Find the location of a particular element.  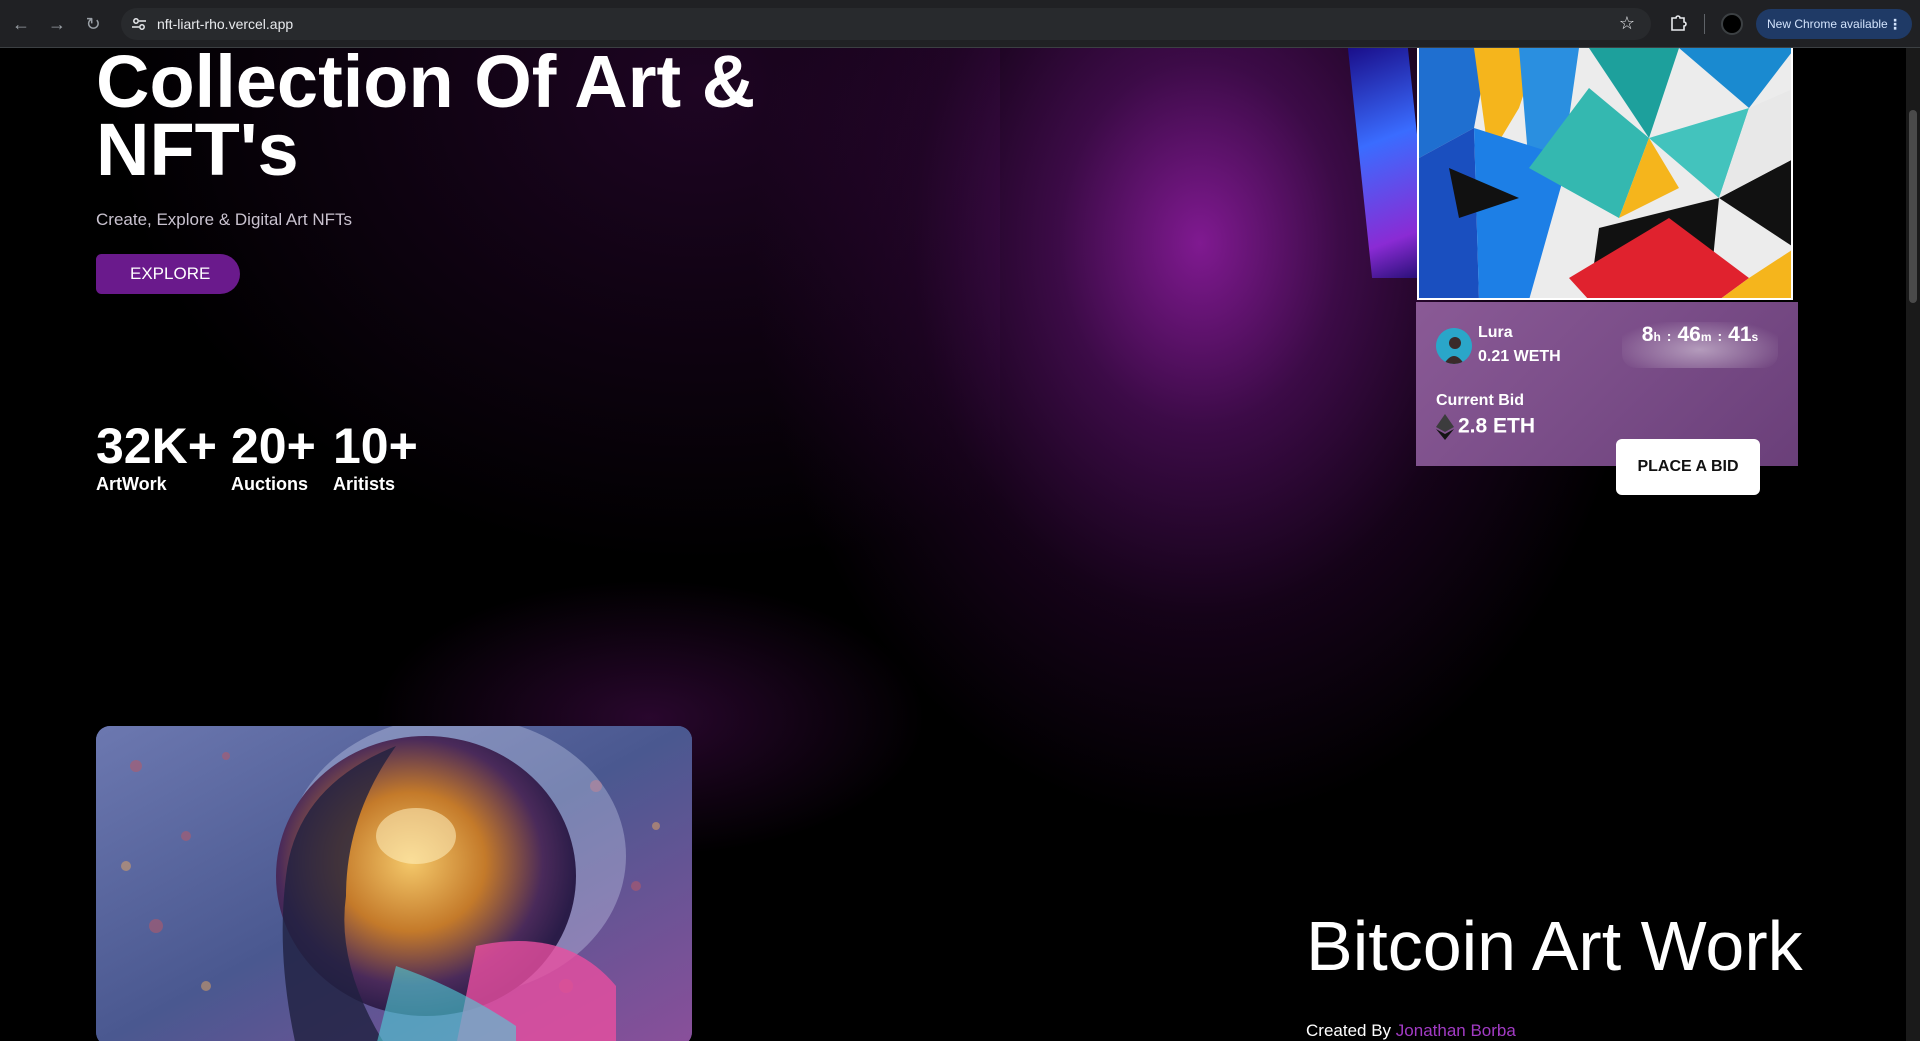

seller-avatar is located at coordinates (1454, 346).